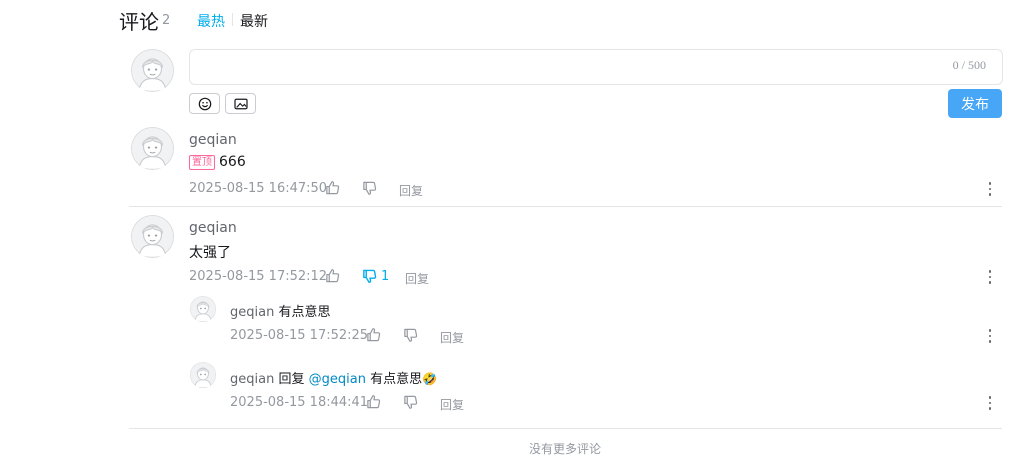  Describe the element at coordinates (139, 22) in the screenshot. I see `comments-title: 评论` at that location.